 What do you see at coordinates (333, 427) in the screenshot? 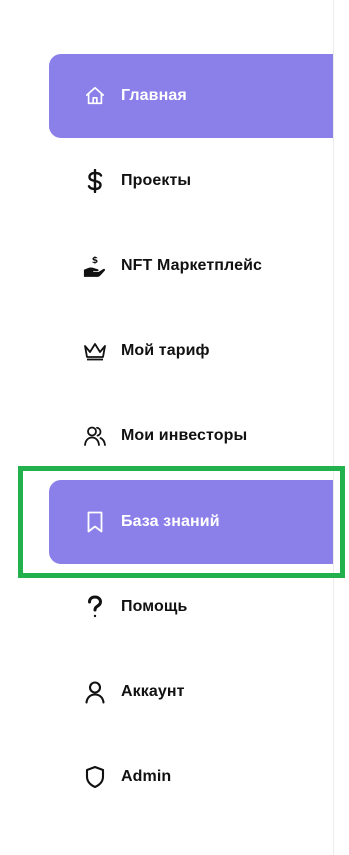
I see `sidebar-divider` at bounding box center [333, 427].